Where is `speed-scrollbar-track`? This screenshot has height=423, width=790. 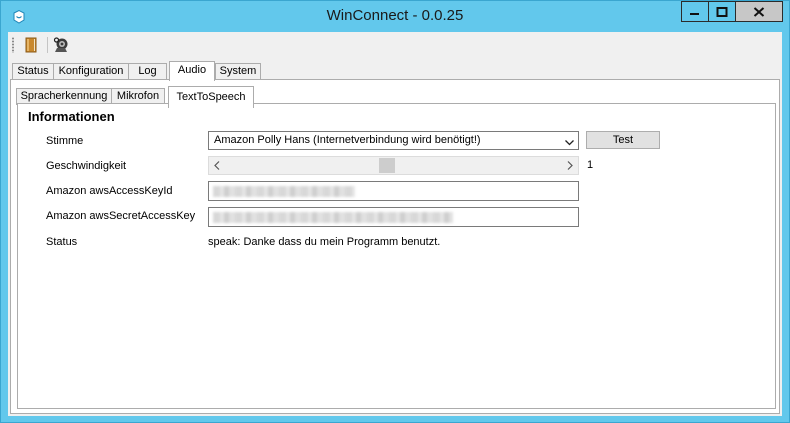
speed-scrollbar-track is located at coordinates (393, 165).